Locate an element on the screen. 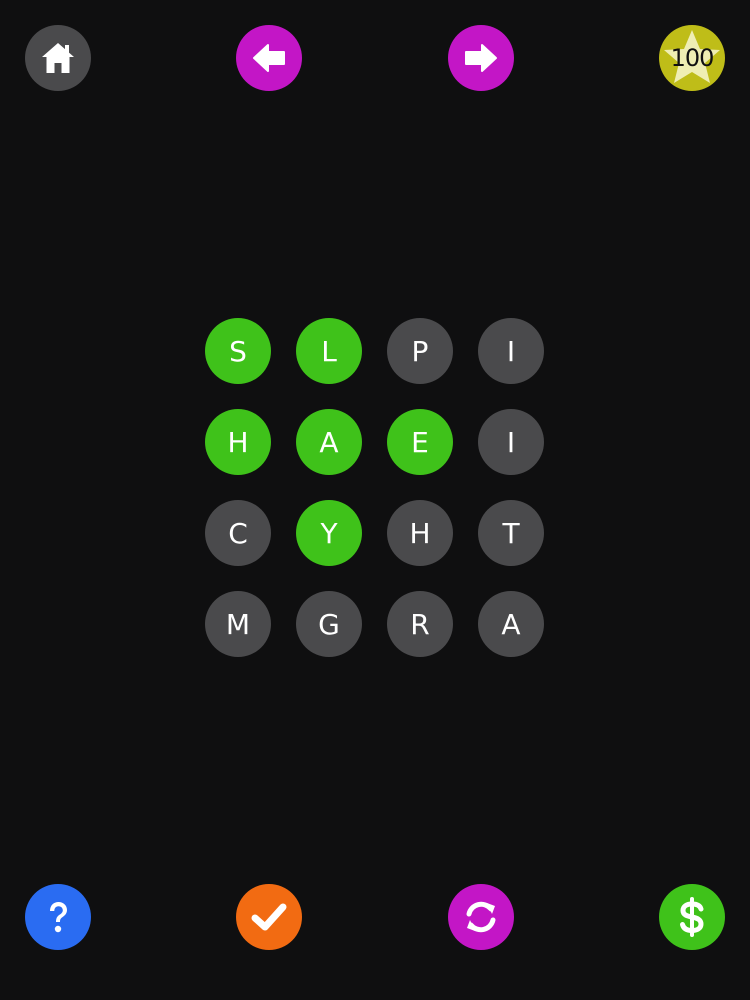 Image resolution: width=750 pixels, height=1000 pixels. letter-tile-1-2: E is located at coordinates (420, 442).